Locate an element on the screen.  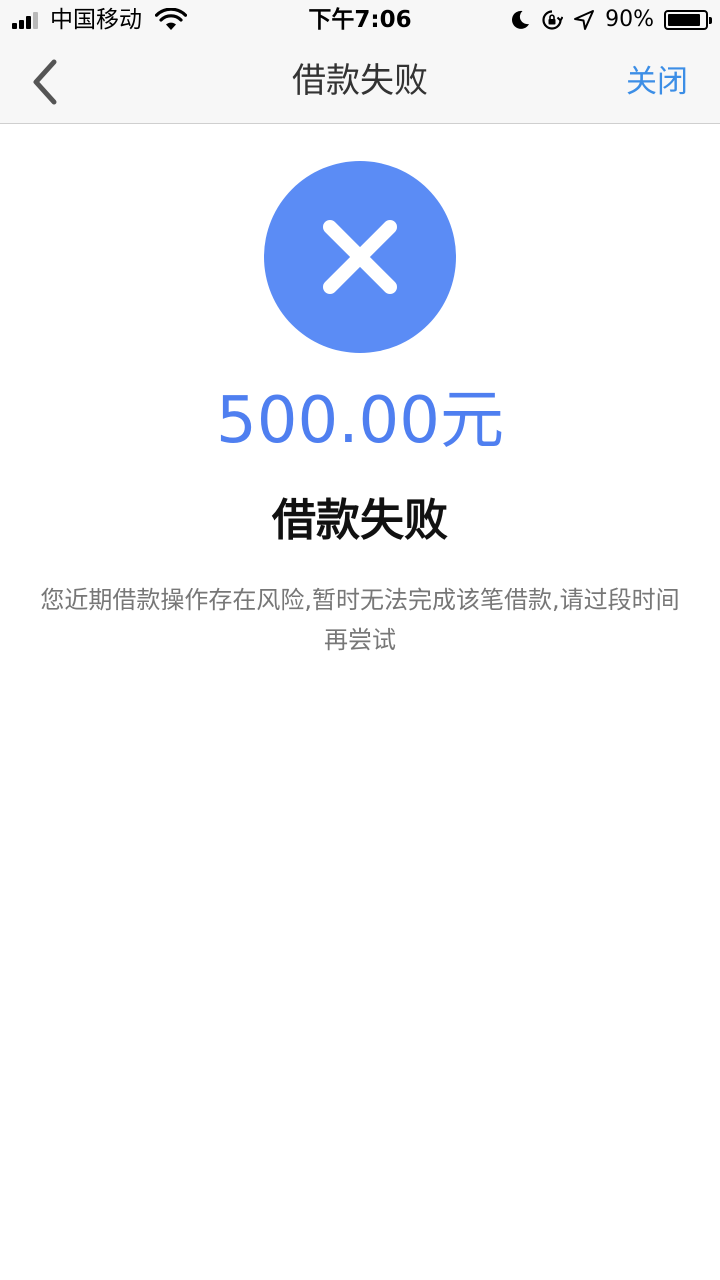
moon-icon is located at coordinates (521, 19).